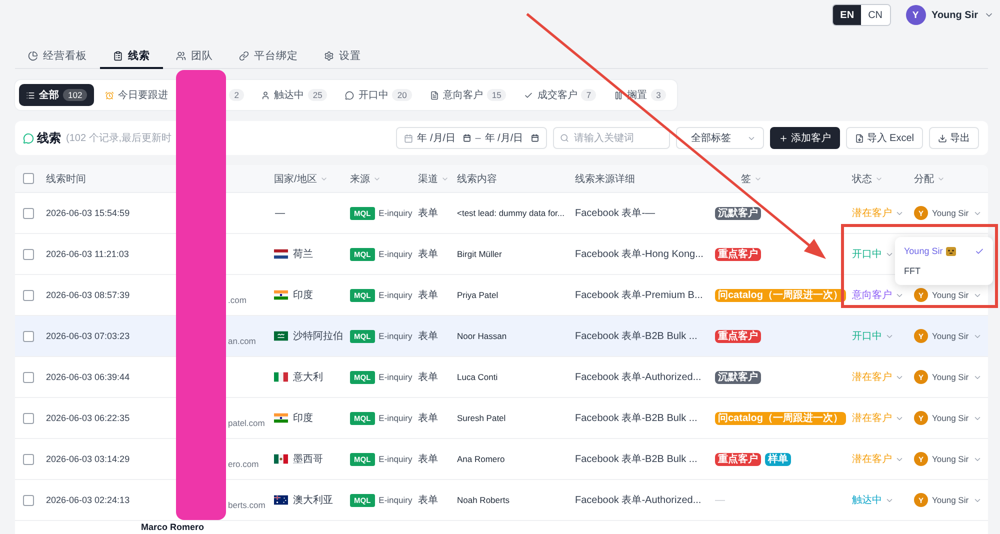 The image size is (1000, 534). I want to click on action-button: 导入 Excel, so click(884, 138).